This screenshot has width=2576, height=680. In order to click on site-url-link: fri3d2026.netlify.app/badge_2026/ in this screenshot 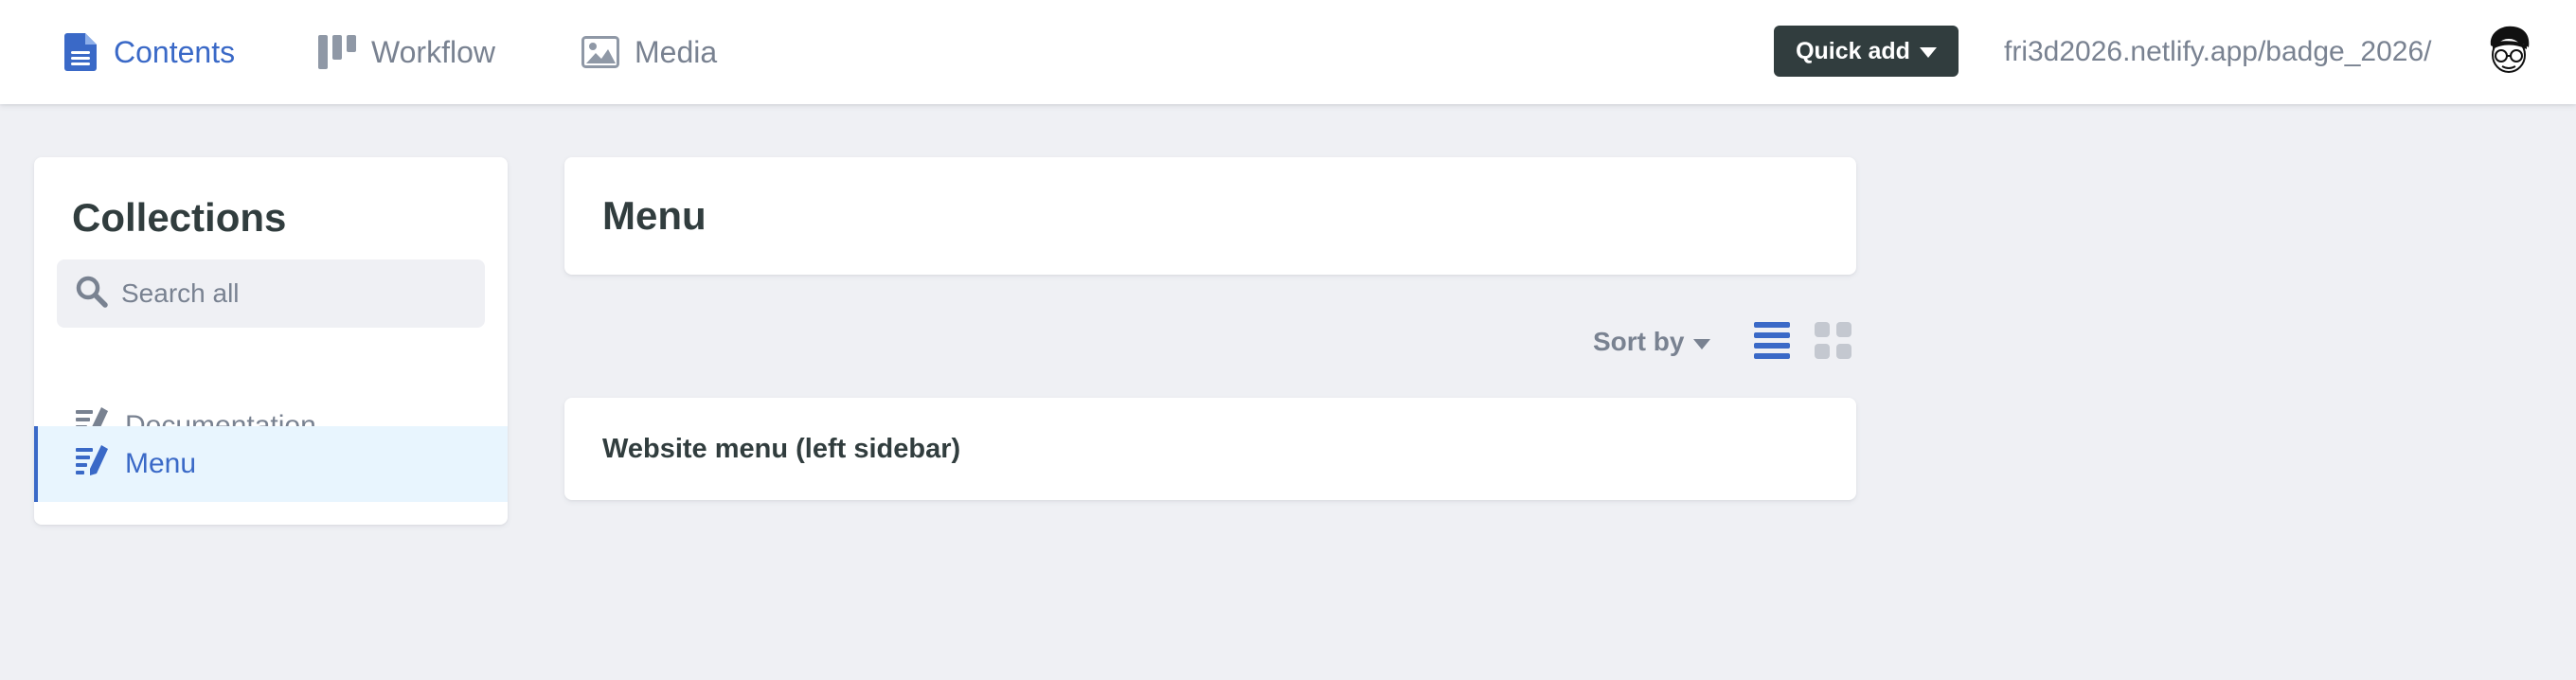, I will do `click(2217, 52)`.